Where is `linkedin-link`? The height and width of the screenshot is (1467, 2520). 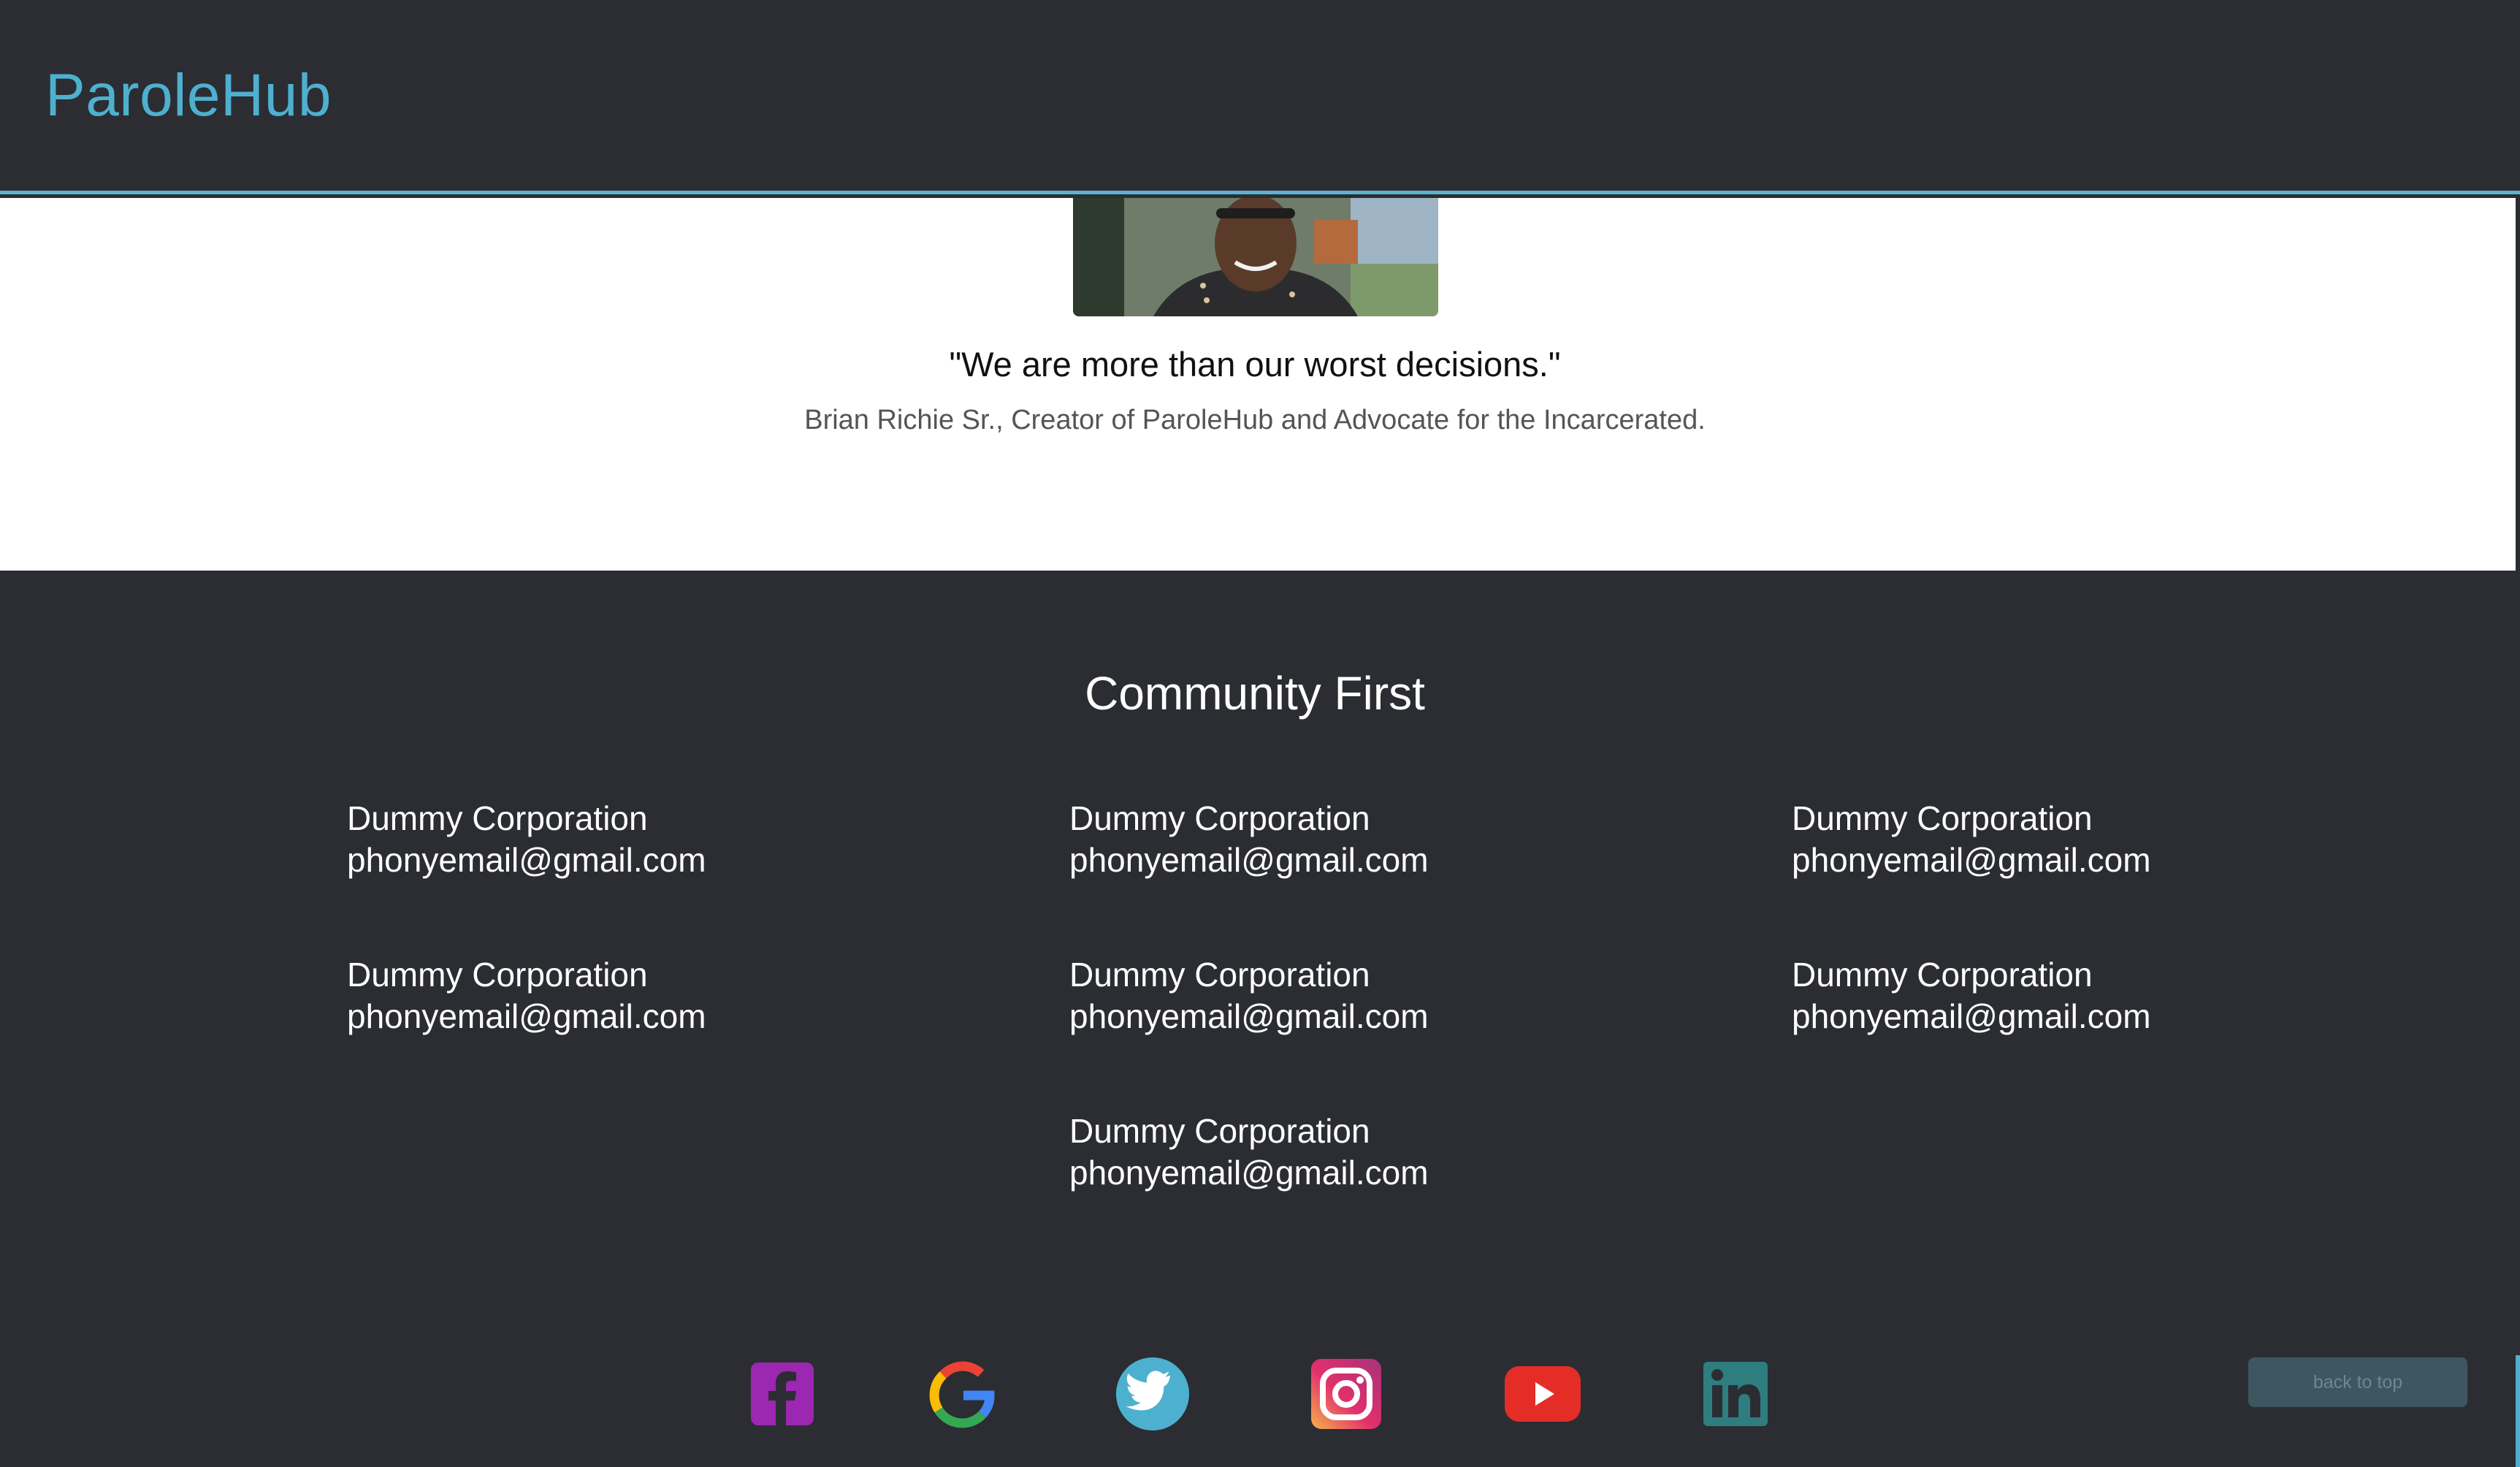
linkedin-link is located at coordinates (1736, 1394).